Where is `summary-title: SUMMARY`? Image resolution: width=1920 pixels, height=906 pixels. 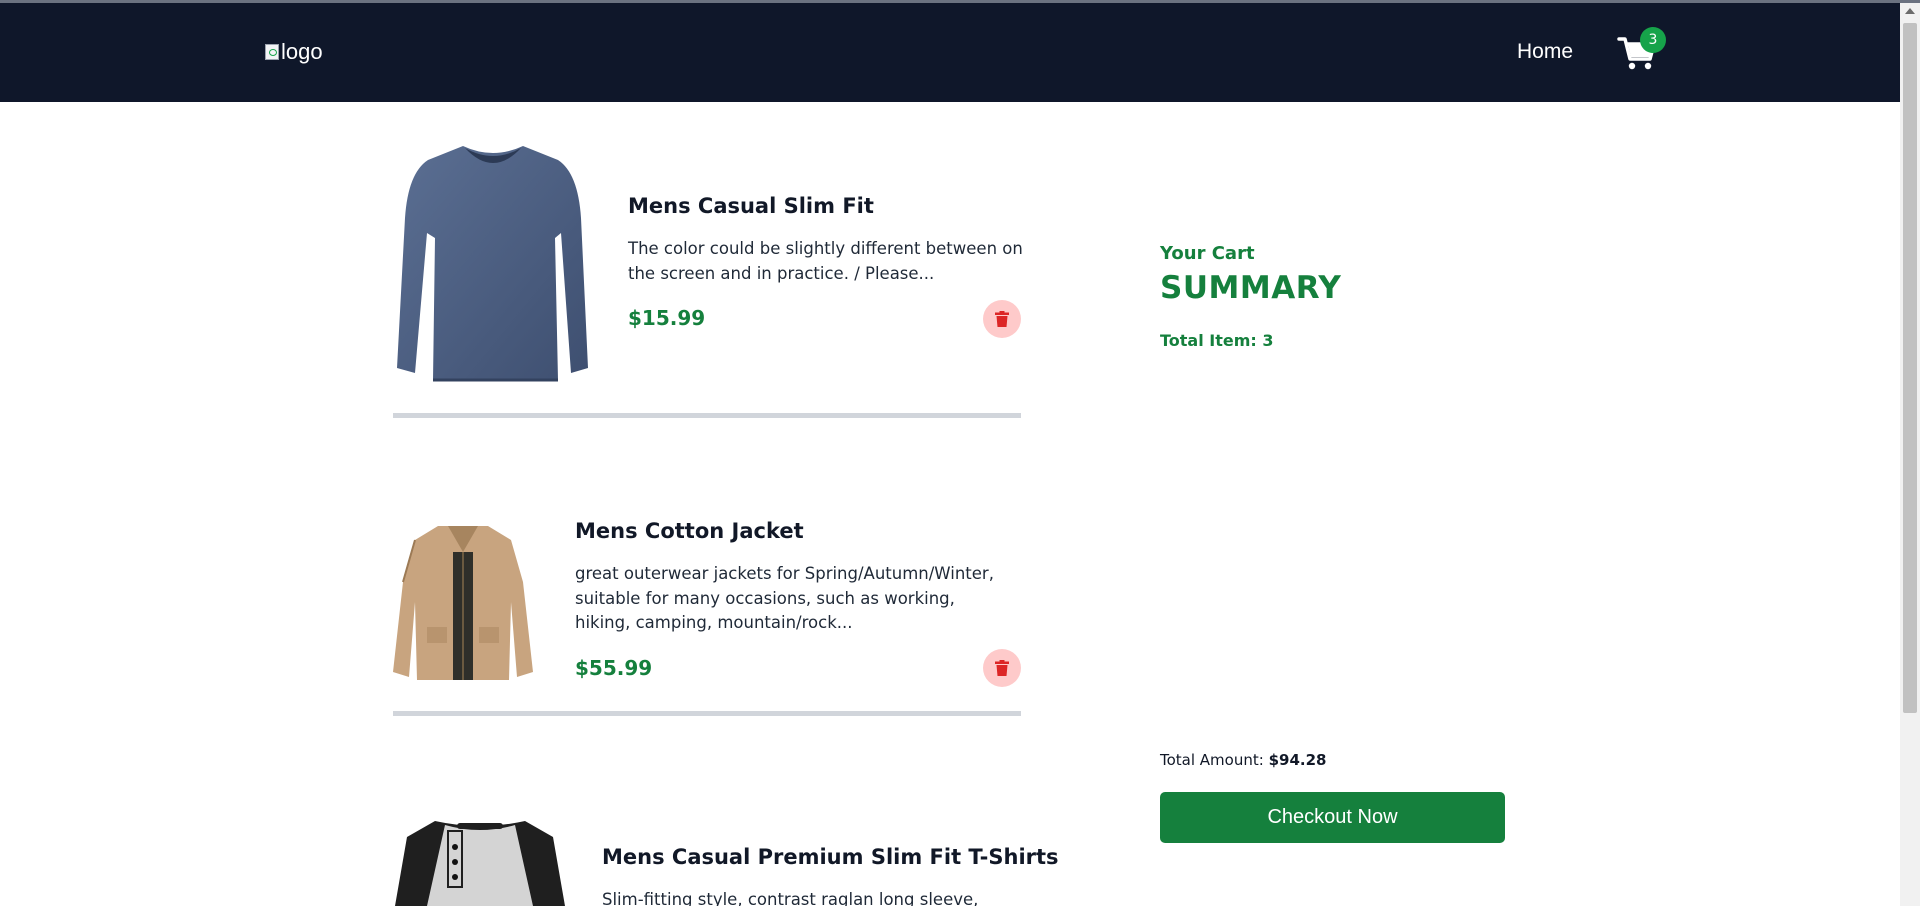
summary-title: SUMMARY is located at coordinates (1251, 288).